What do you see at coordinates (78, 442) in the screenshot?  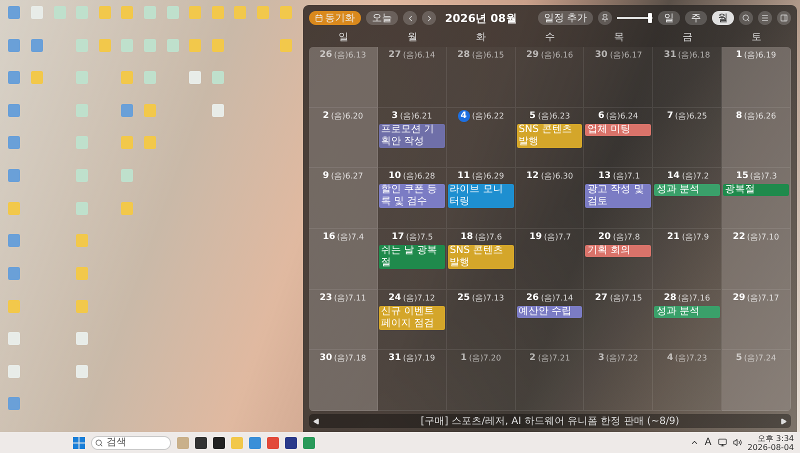 I see `windows-icon` at bounding box center [78, 442].